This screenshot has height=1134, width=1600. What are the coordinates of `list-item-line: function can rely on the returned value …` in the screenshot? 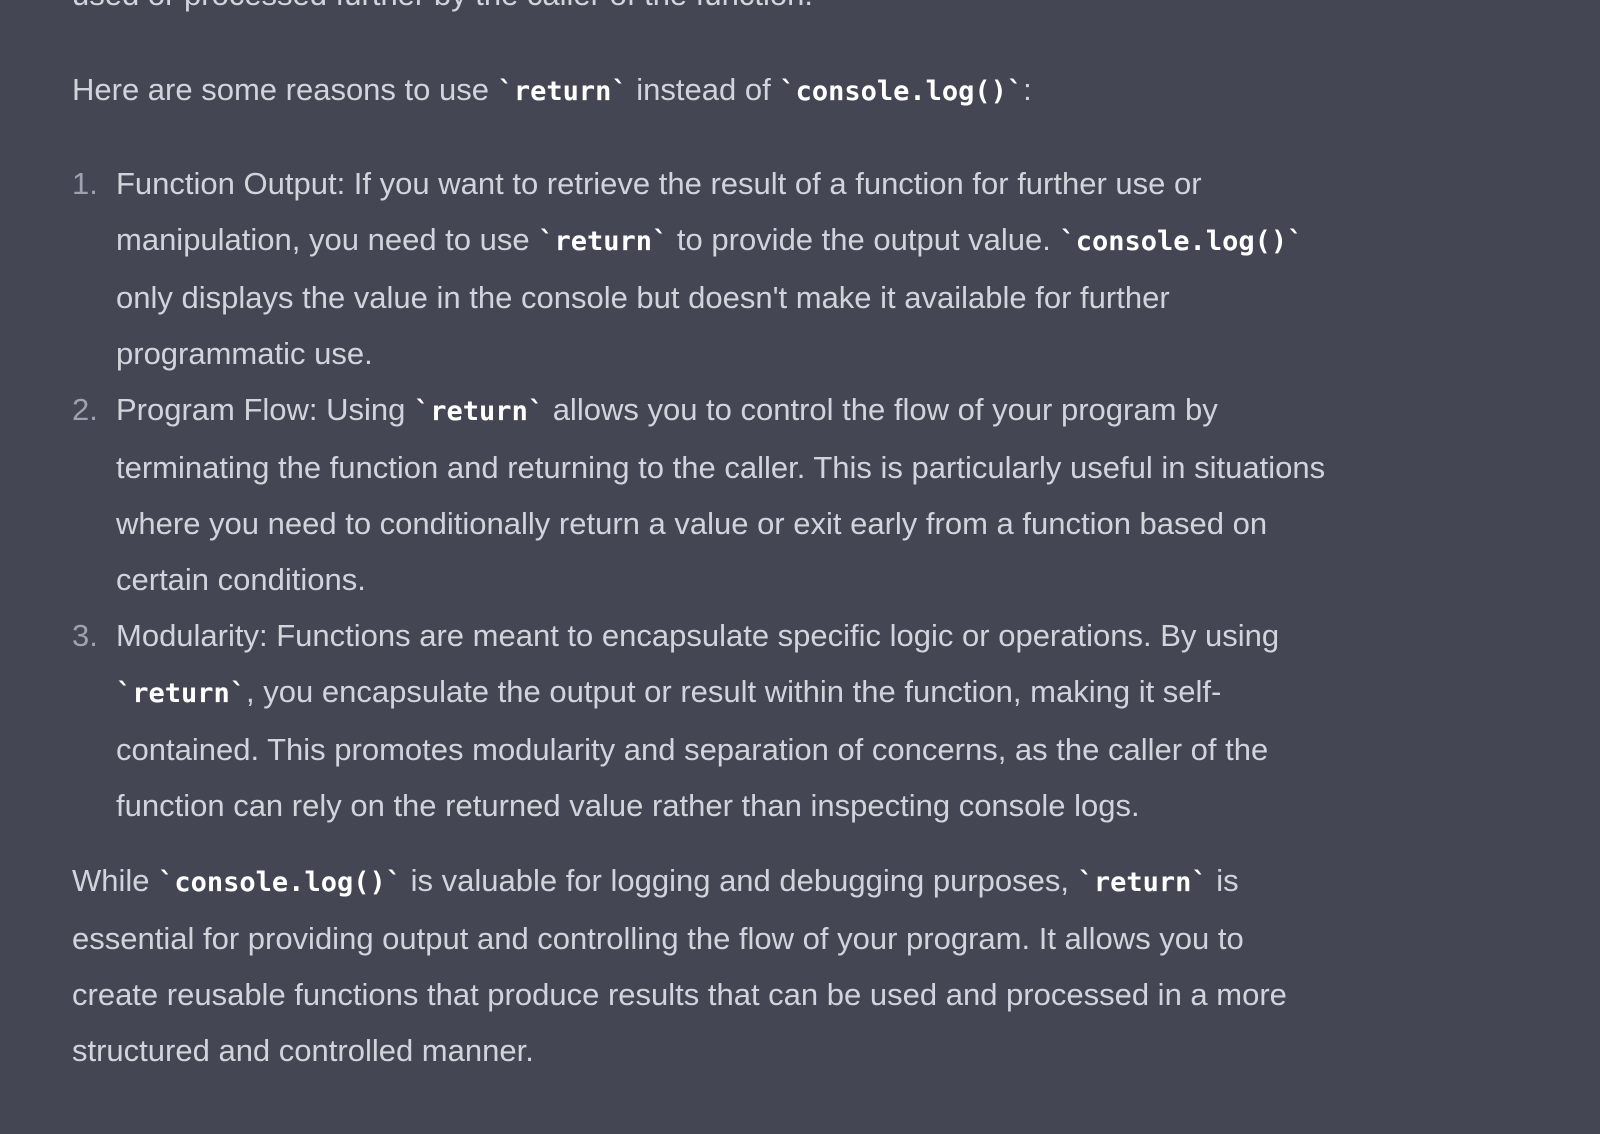 It's located at (628, 805).